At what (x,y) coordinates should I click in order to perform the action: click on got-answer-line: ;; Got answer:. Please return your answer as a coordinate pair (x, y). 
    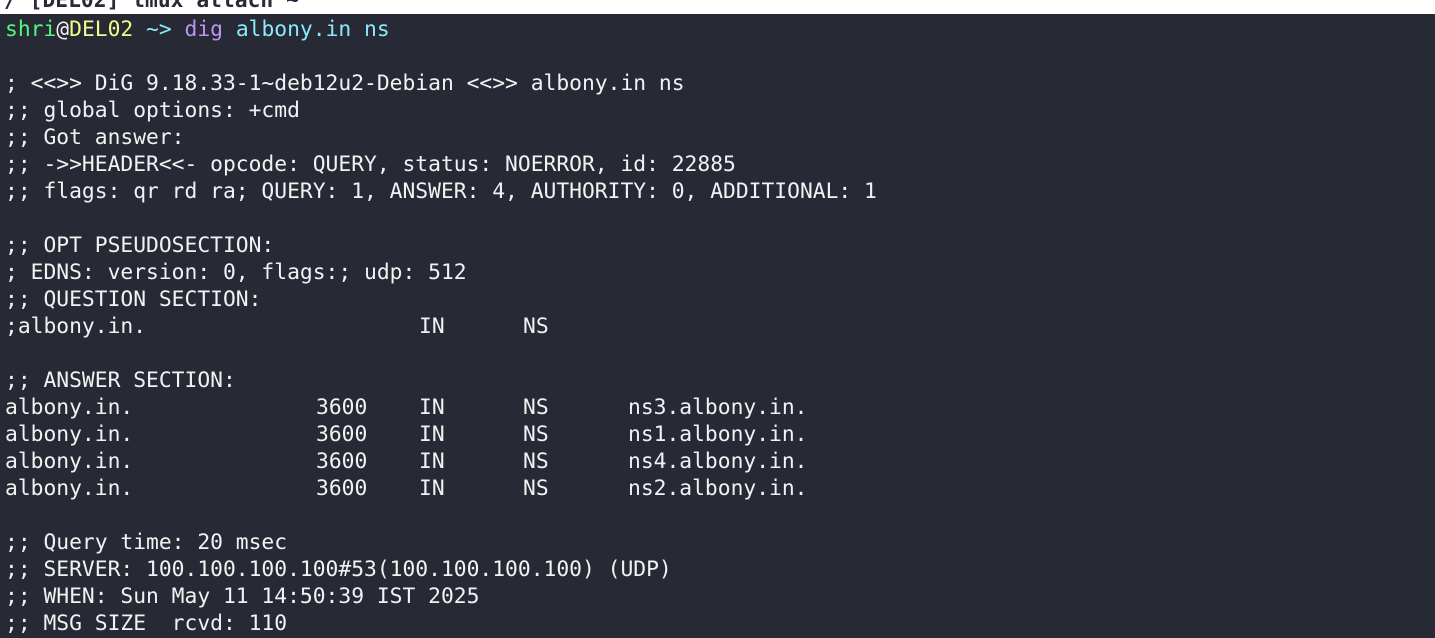
    Looking at the image, I should click on (95, 137).